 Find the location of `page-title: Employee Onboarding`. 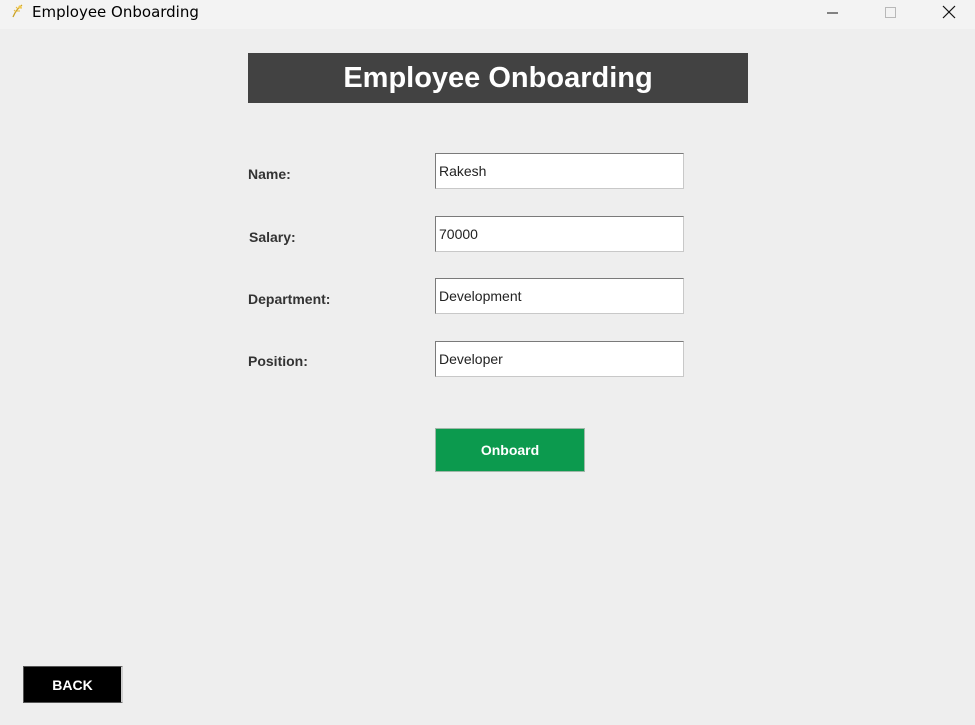

page-title: Employee Onboarding is located at coordinates (498, 77).